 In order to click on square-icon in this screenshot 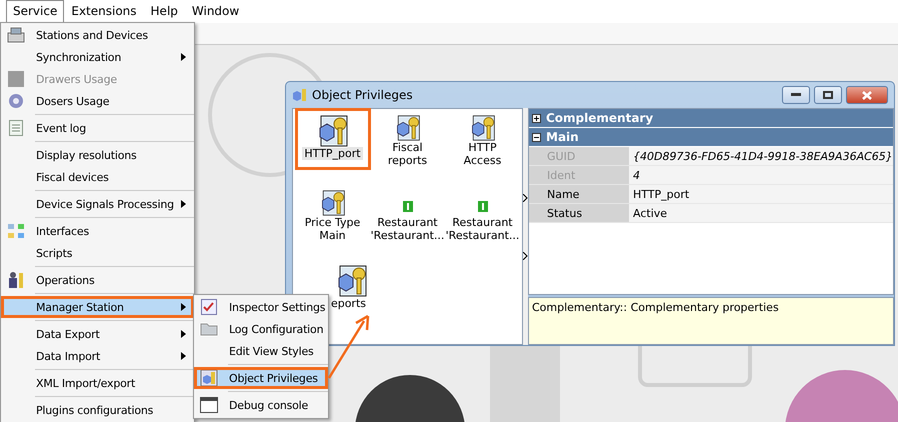, I will do `click(16, 79)`.